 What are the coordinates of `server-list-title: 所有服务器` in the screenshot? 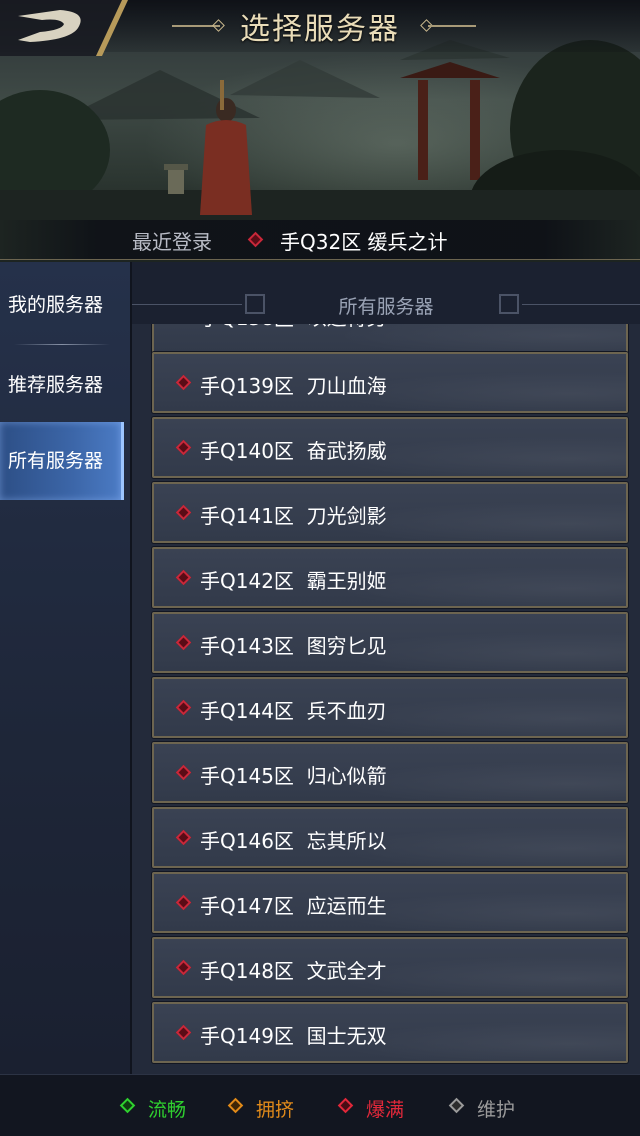 It's located at (386, 307).